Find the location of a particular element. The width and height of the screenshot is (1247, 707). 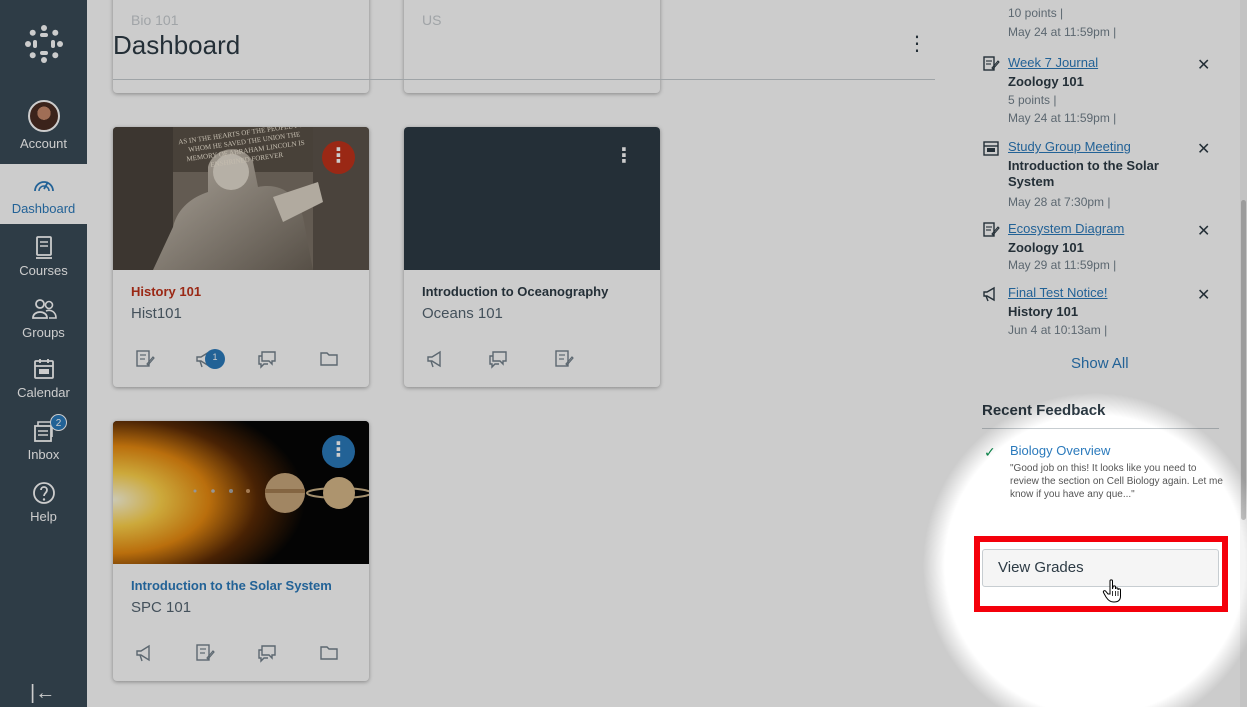

course-code: US is located at coordinates (432, 20).